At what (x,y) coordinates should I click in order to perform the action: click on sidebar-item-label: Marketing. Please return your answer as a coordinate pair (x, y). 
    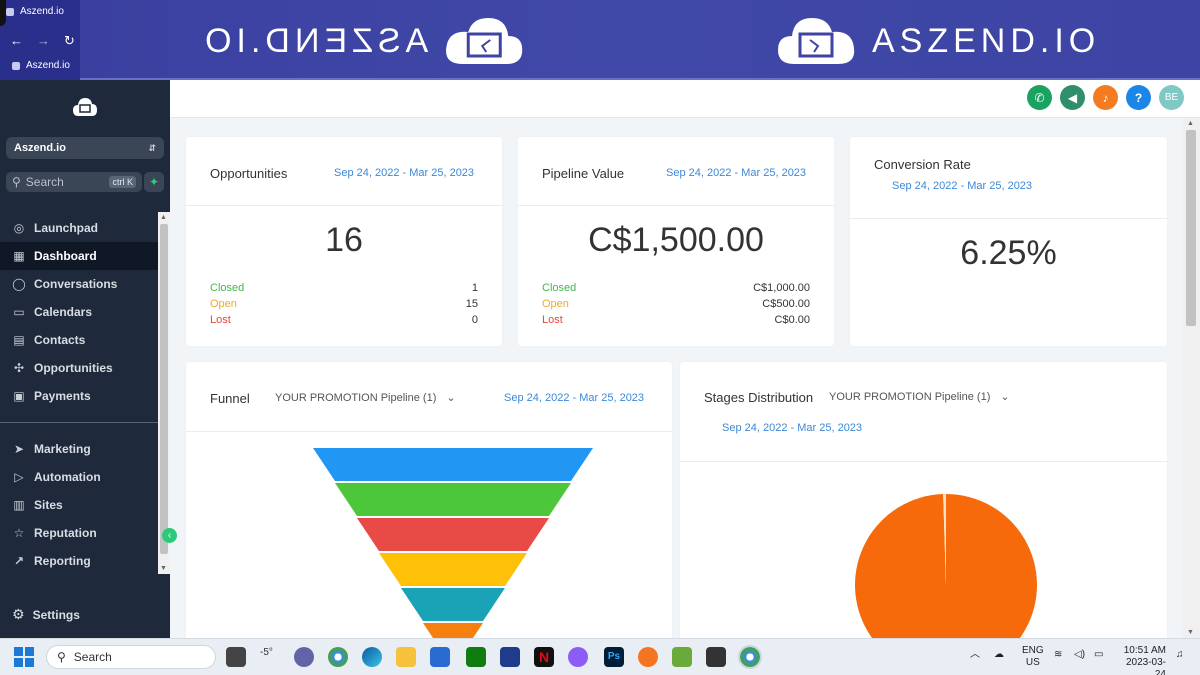
    Looking at the image, I should click on (62, 449).